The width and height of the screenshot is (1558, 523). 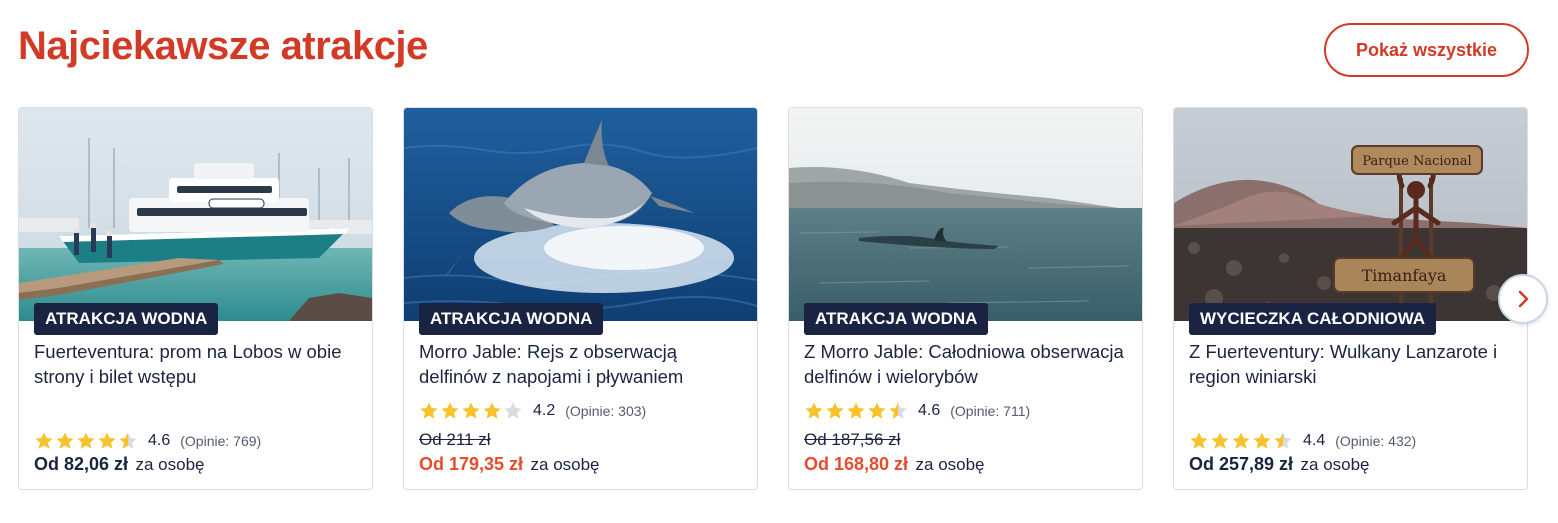 What do you see at coordinates (221, 441) in the screenshot?
I see `review-count: (Opinie: 769)` at bounding box center [221, 441].